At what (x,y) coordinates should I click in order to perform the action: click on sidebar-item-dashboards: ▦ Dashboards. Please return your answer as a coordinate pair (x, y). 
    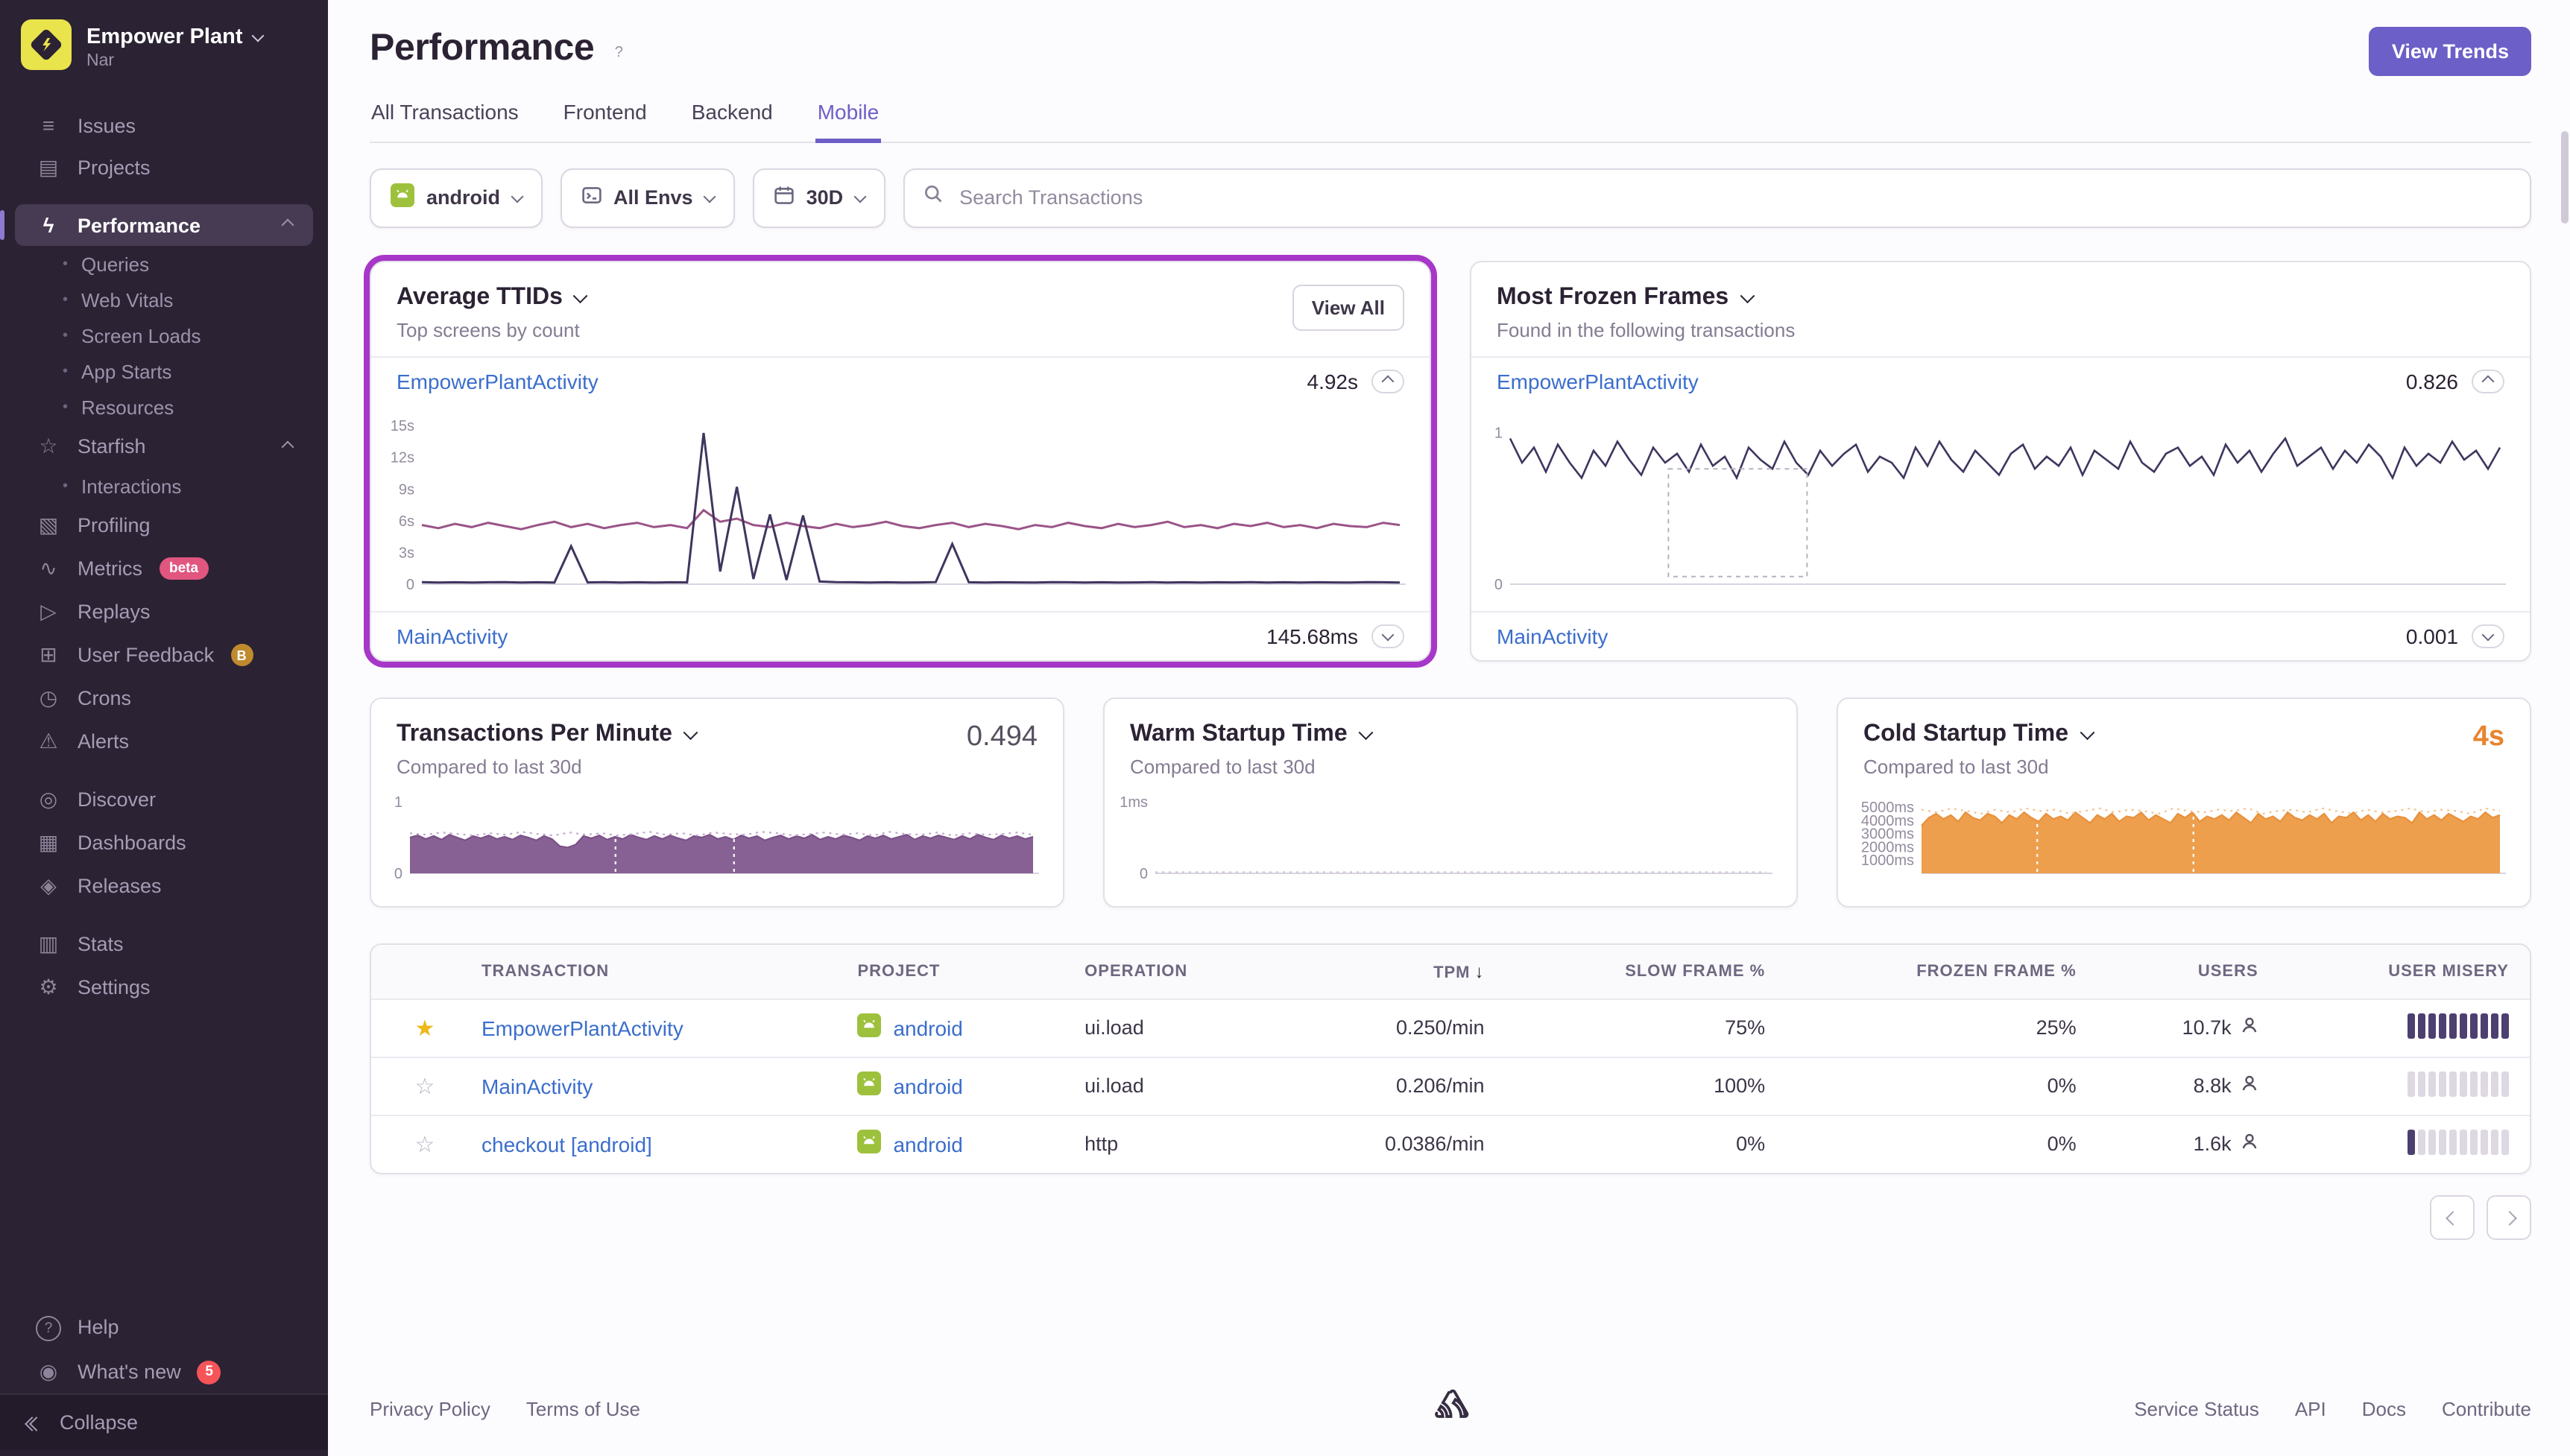
    Looking at the image, I should click on (164, 842).